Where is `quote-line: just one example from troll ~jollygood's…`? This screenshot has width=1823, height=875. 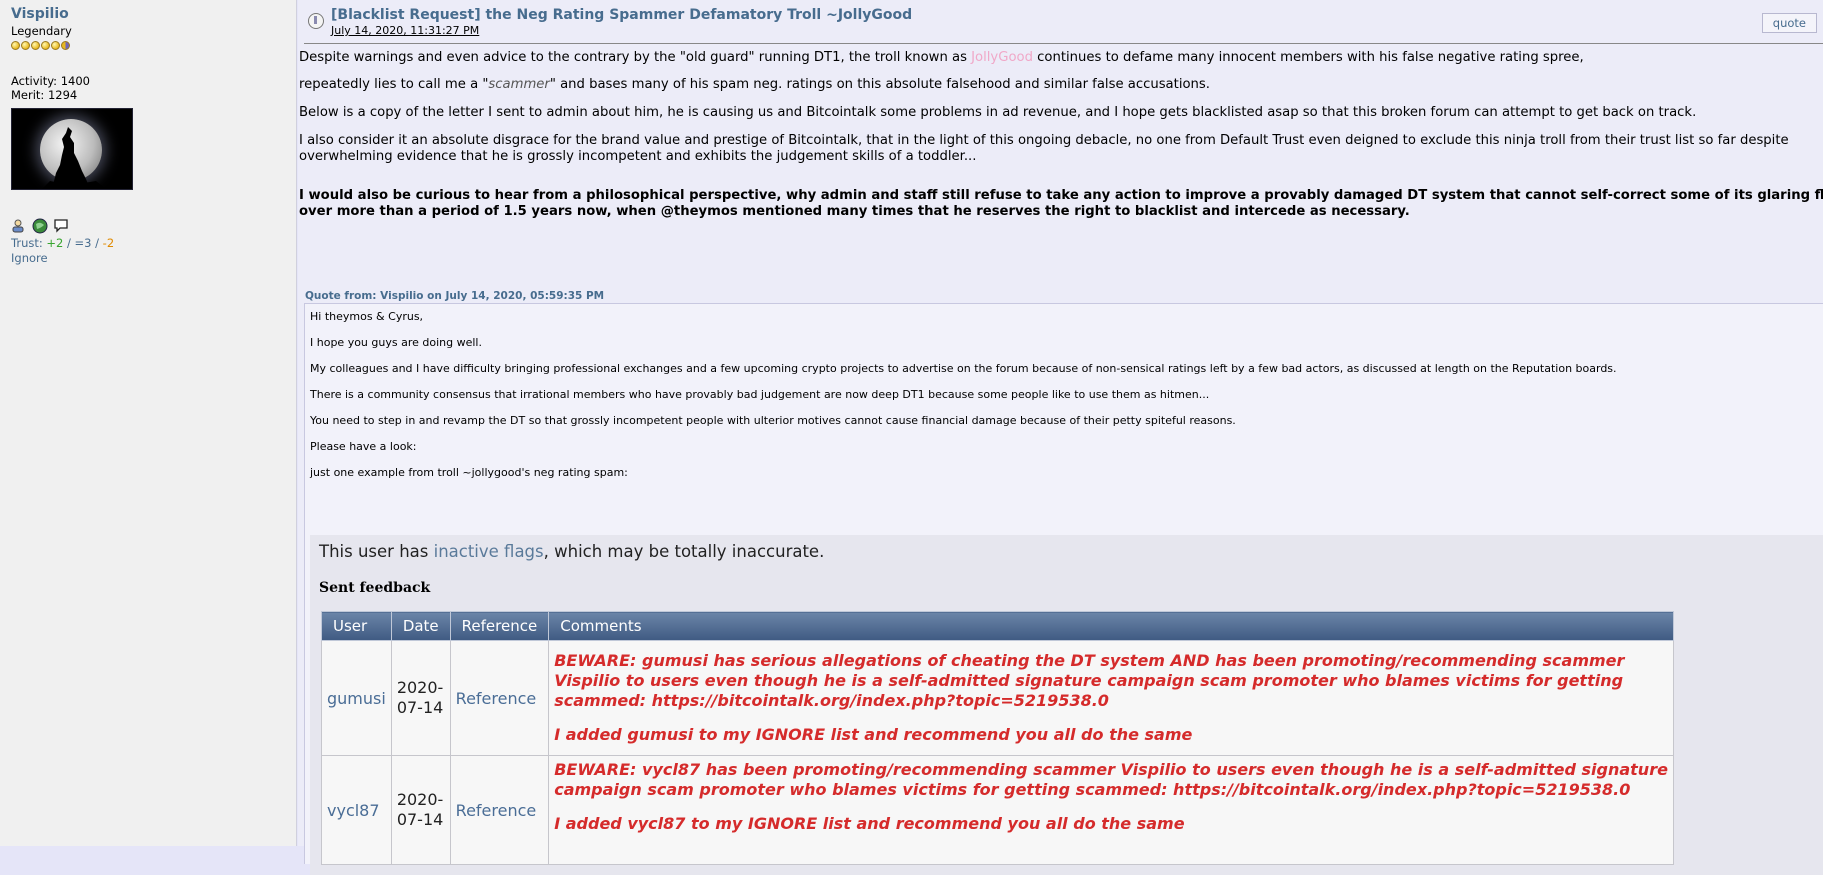 quote-line: just one example from troll ~jollygood's… is located at coordinates (469, 472).